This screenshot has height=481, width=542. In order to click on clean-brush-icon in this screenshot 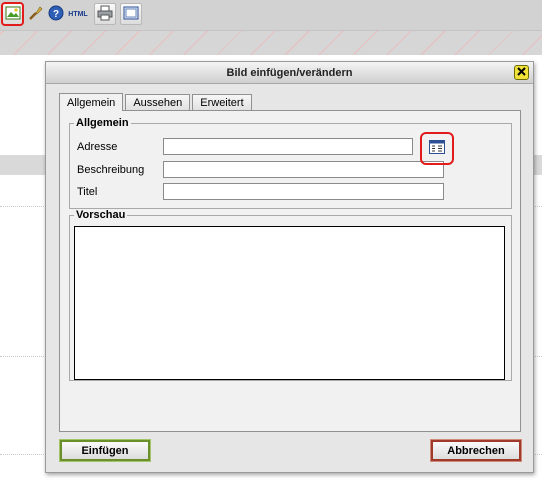, I will do `click(35, 14)`.